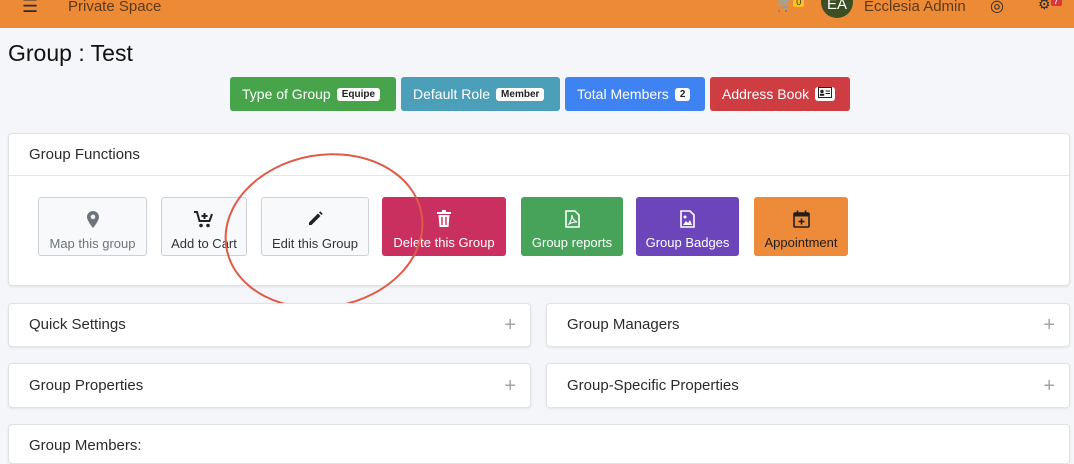 The height and width of the screenshot is (464, 1074). What do you see at coordinates (539, 444) in the screenshot?
I see `group-members-panel: Group Members:` at bounding box center [539, 444].